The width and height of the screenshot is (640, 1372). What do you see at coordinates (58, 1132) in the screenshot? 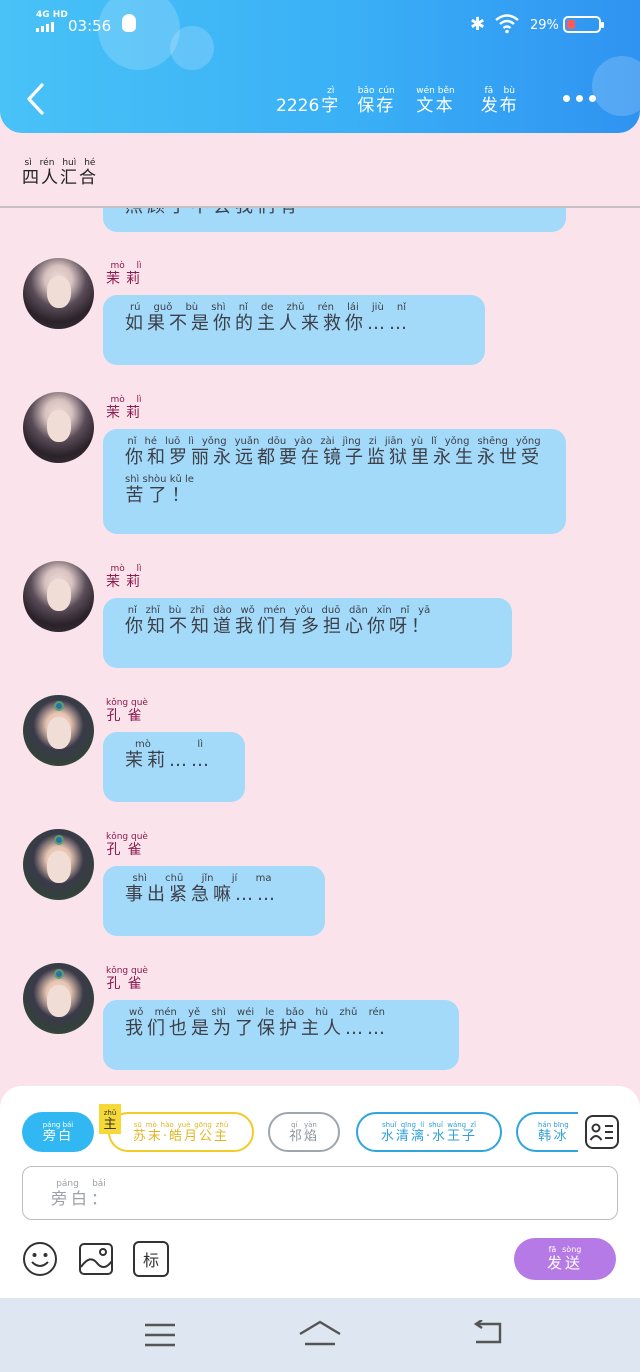
I see `character-chip-narrator: 旁白páng bái` at bounding box center [58, 1132].